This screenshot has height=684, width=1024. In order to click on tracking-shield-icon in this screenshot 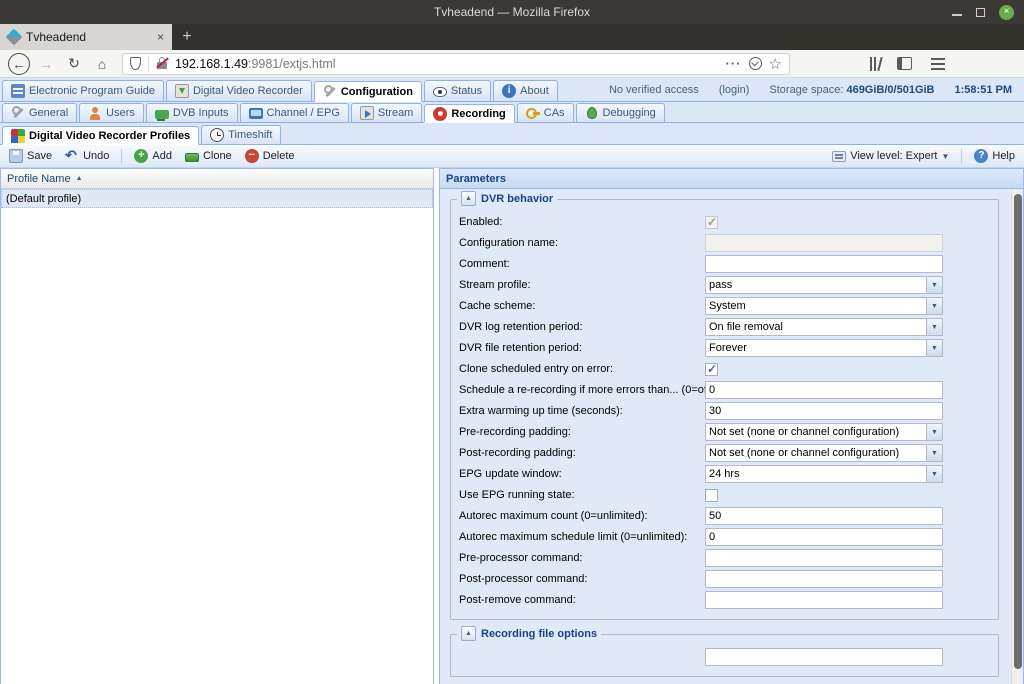, I will do `click(135, 63)`.